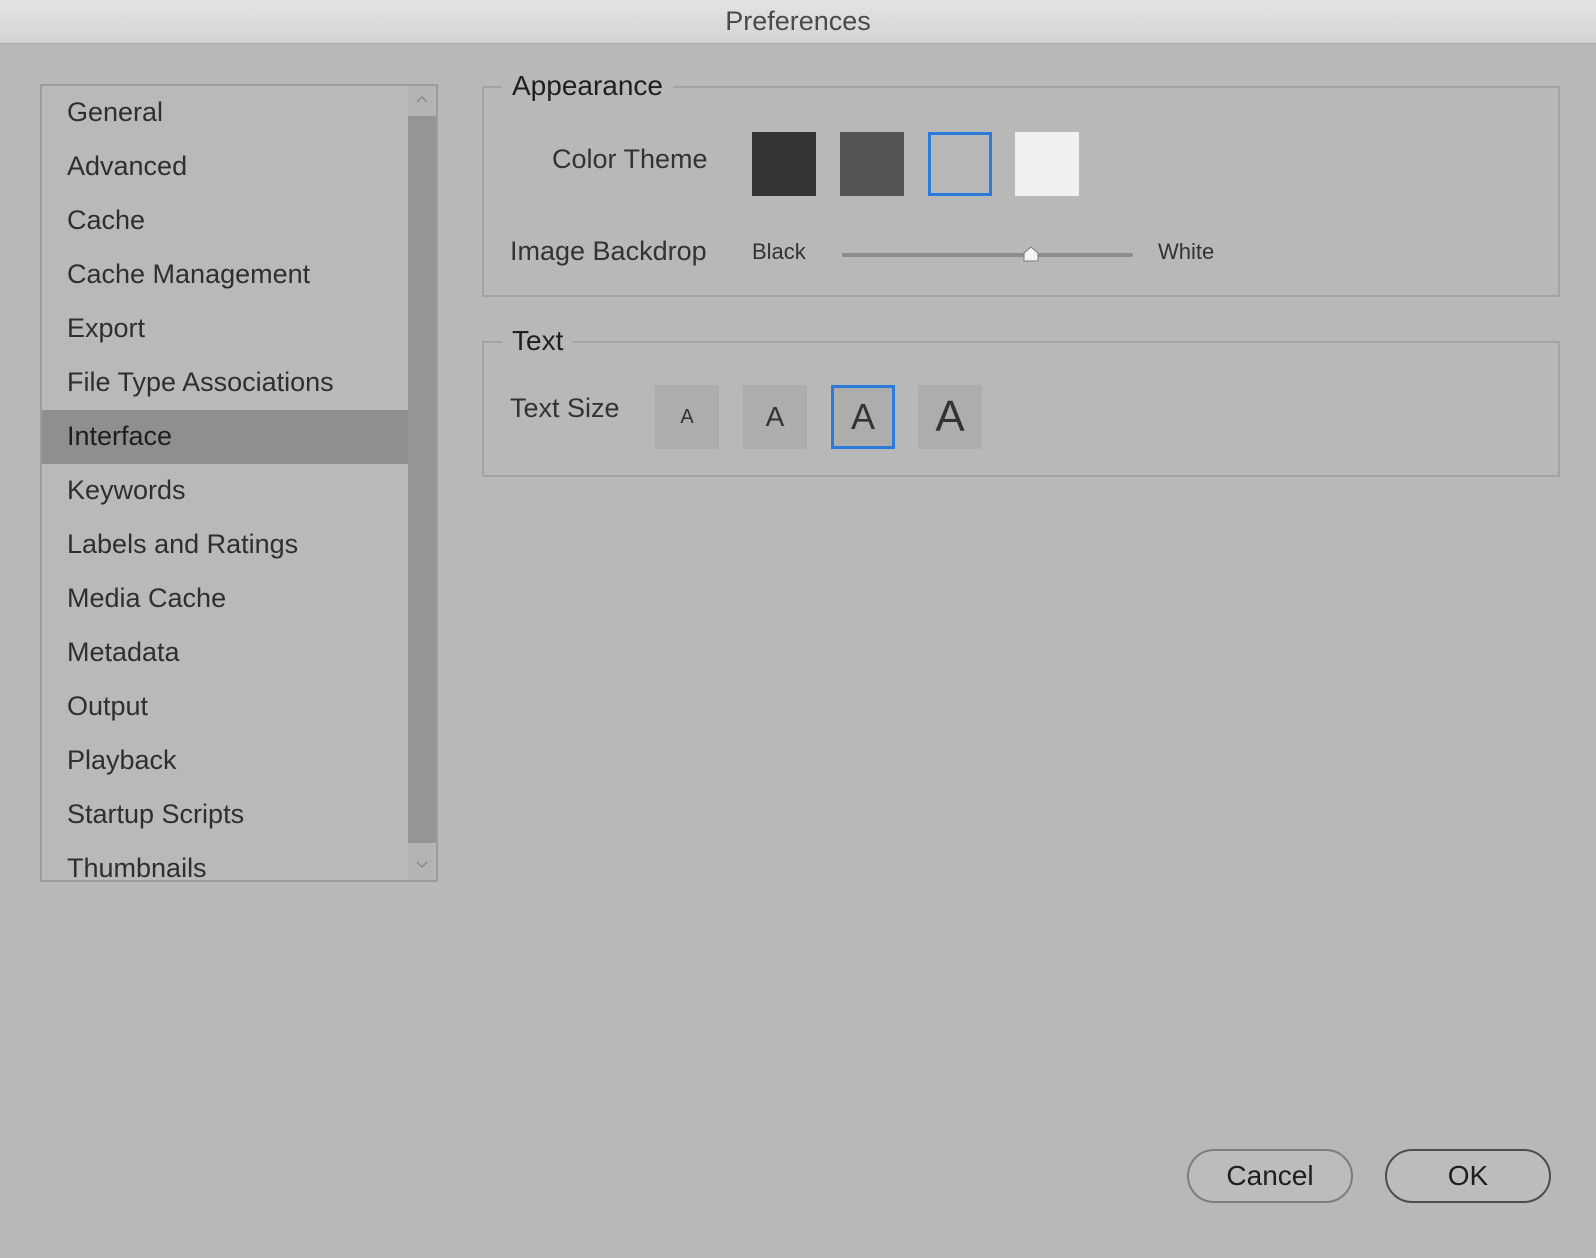 The width and height of the screenshot is (1596, 1258). Describe the element at coordinates (987, 254) in the screenshot. I see `backdrop-slider` at that location.